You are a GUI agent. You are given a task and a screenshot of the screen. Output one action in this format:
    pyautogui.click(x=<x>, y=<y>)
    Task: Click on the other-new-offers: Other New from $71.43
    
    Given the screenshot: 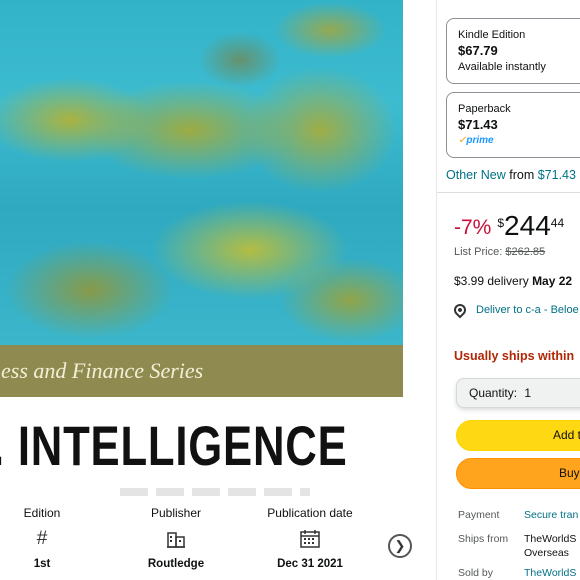 What is the action you would take?
    pyautogui.click(x=511, y=175)
    